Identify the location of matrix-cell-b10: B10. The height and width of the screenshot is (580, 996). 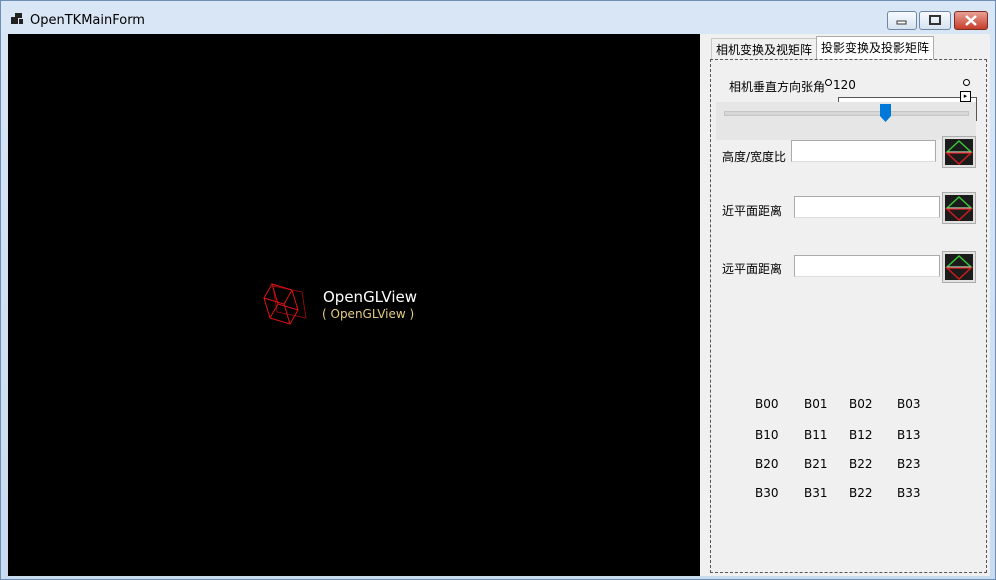
(767, 435).